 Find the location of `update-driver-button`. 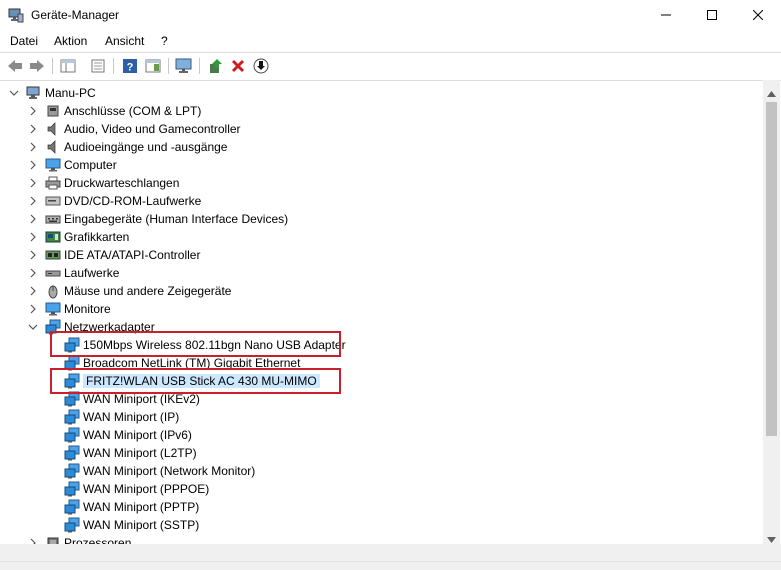

update-driver-button is located at coordinates (216, 66).